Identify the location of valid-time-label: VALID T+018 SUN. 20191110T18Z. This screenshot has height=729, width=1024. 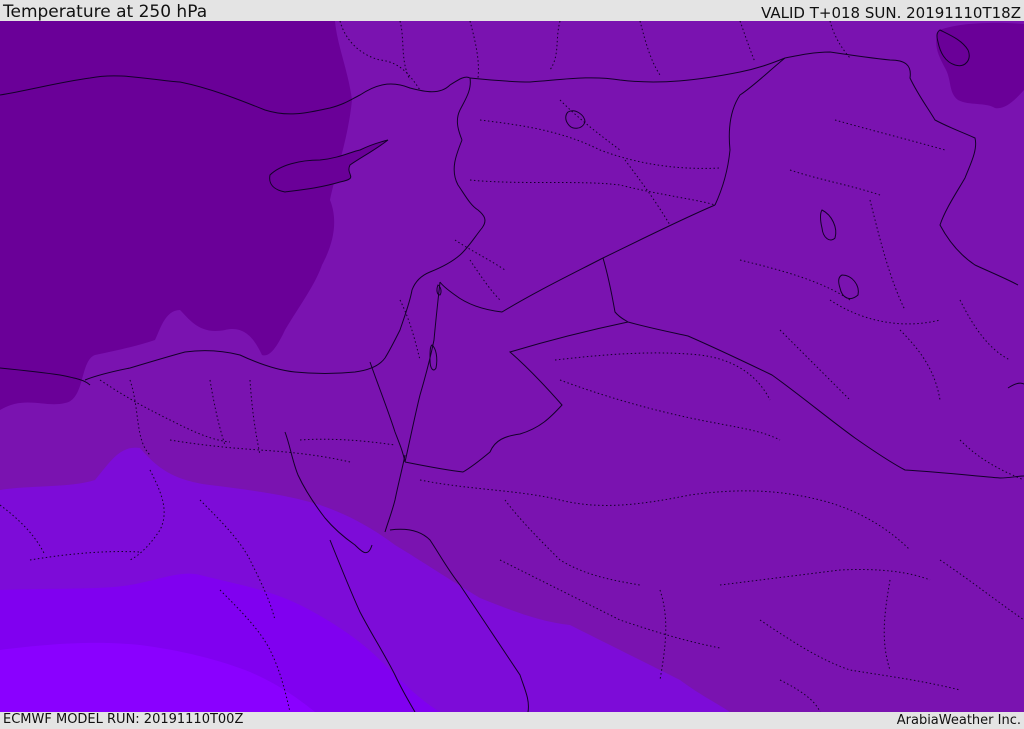
(891, 13).